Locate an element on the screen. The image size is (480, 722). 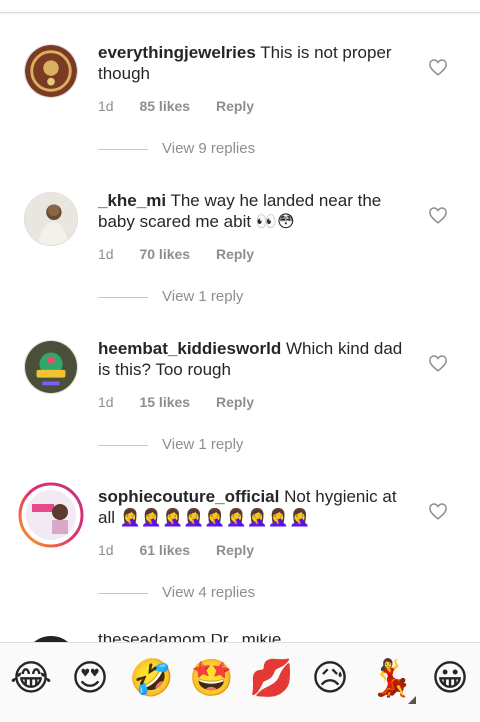
emoji-button: 🤩 is located at coordinates (211, 678).